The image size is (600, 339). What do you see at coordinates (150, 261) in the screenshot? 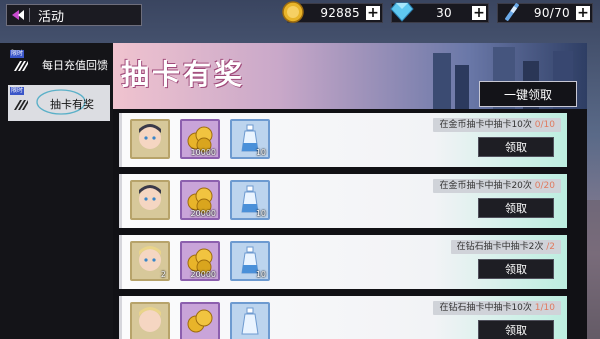
I see `character-card-item: 2` at bounding box center [150, 261].